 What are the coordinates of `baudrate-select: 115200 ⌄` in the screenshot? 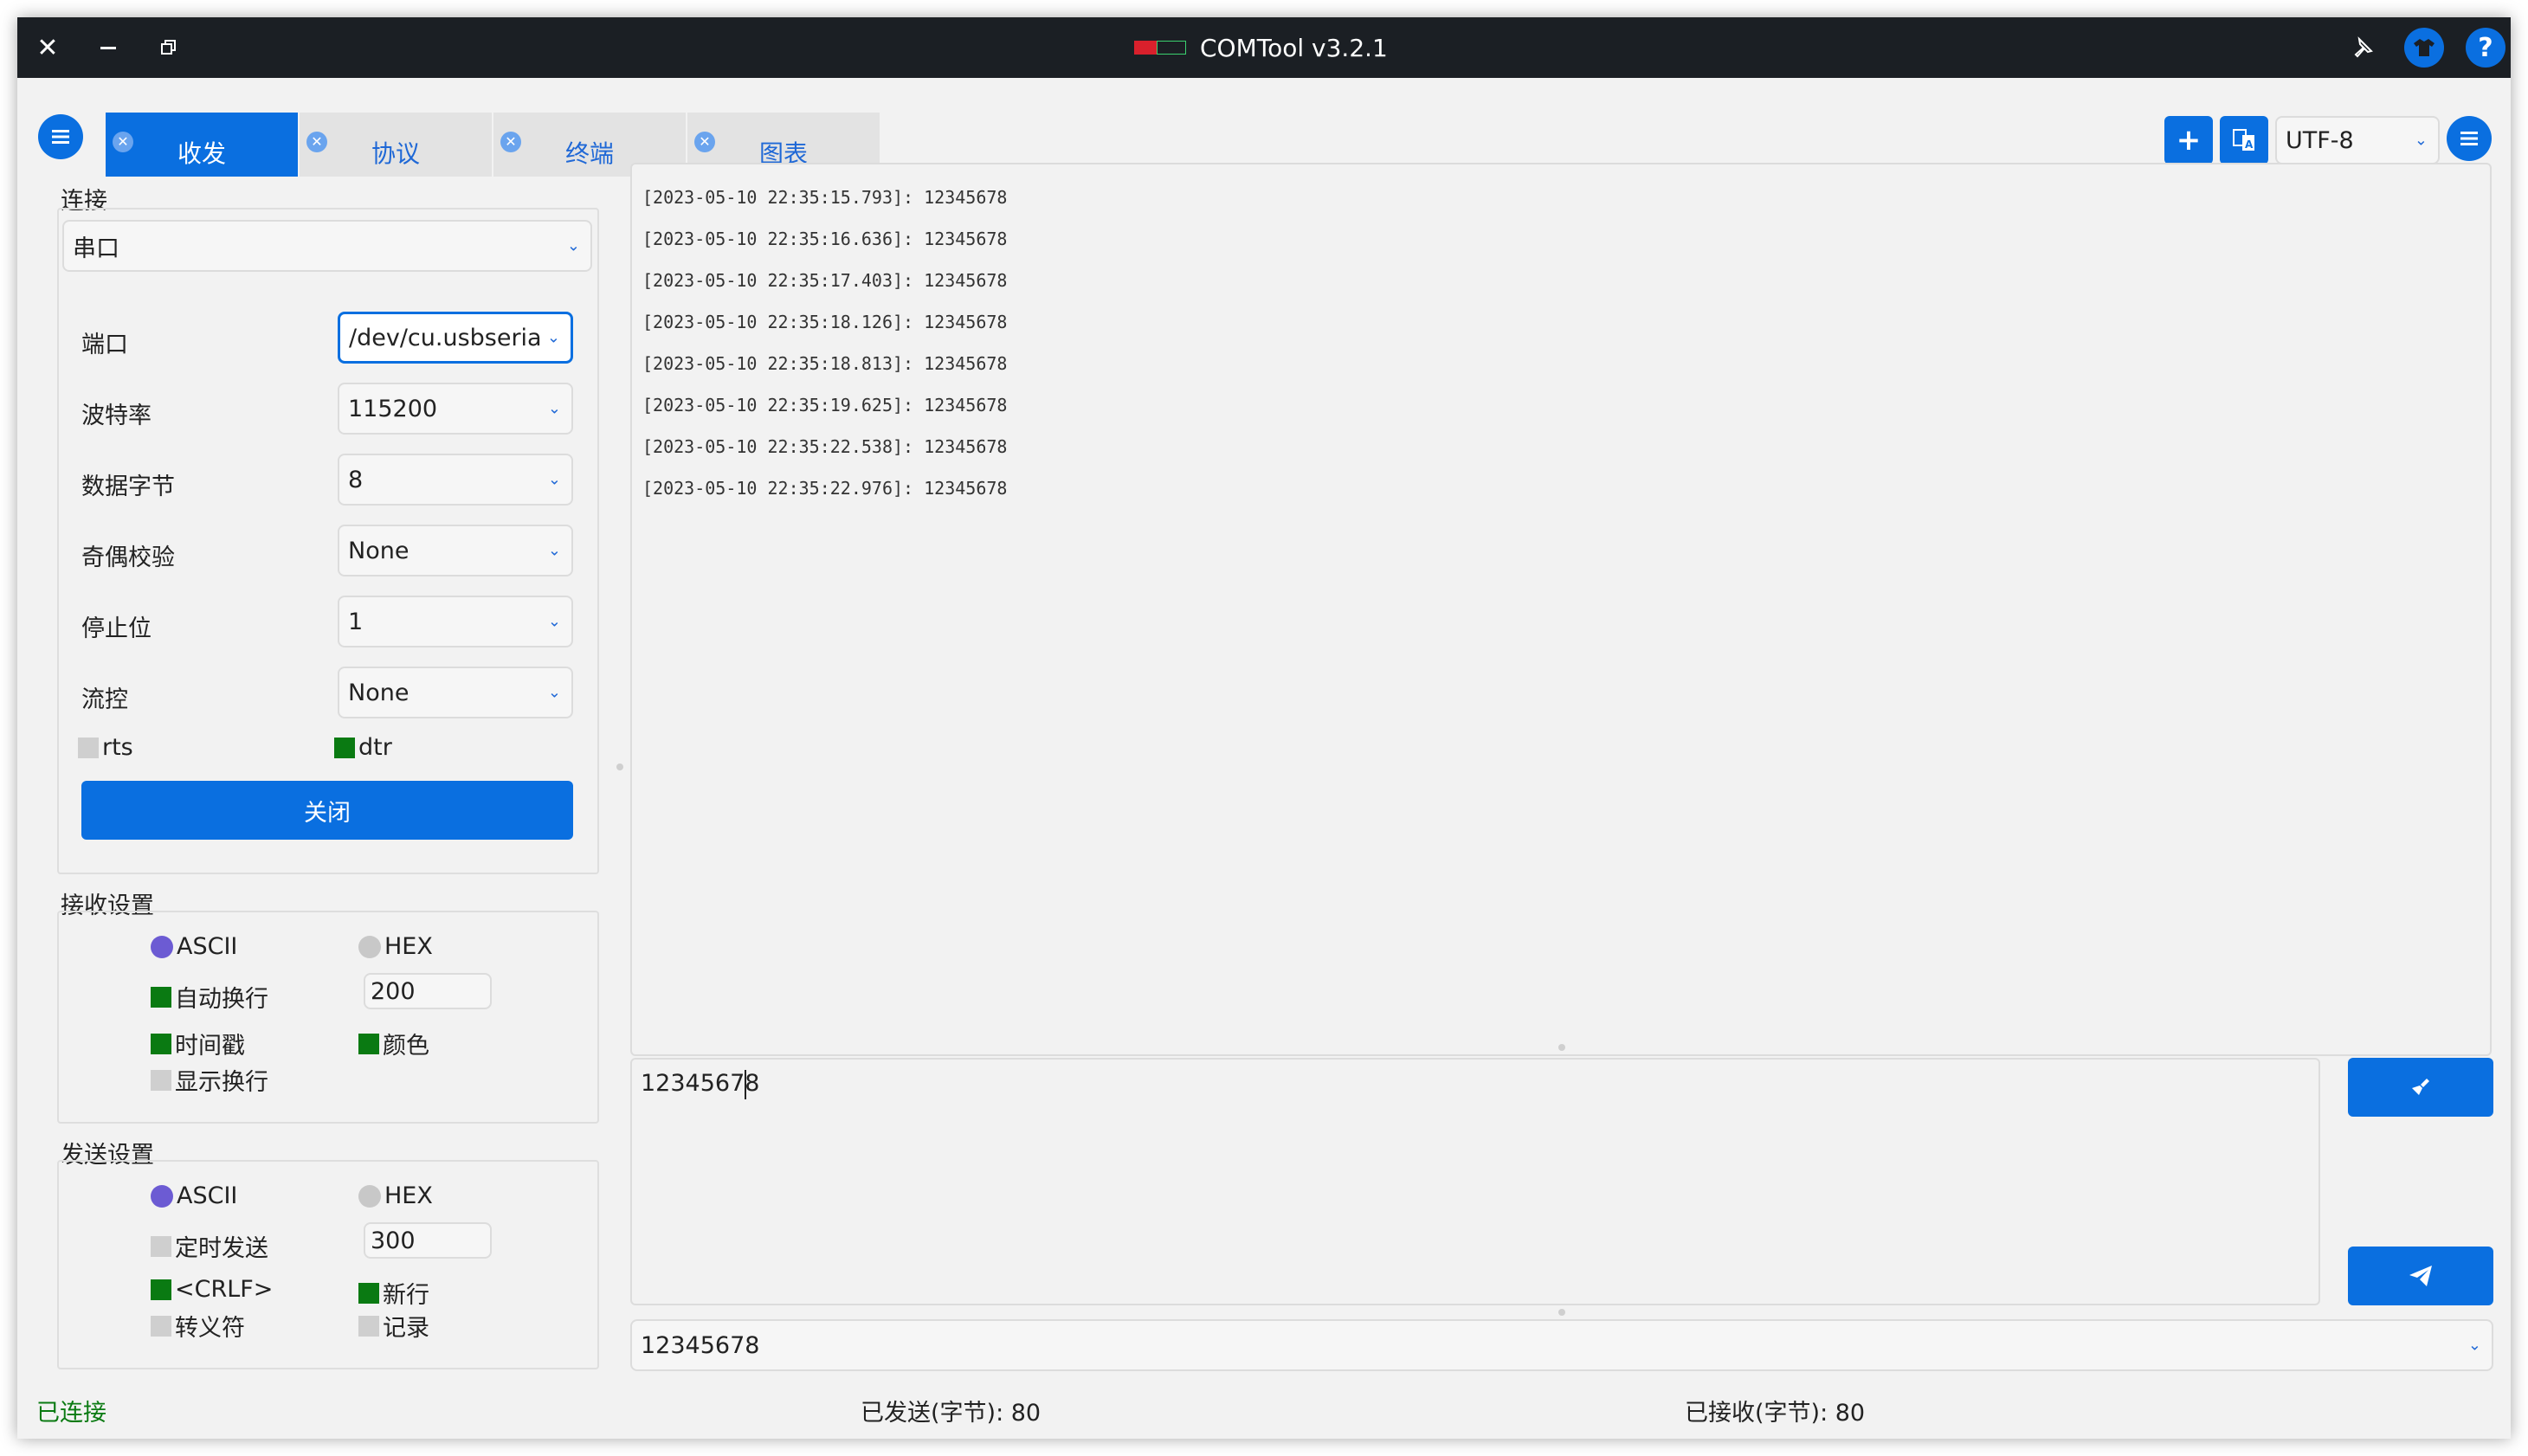 It's located at (455, 409).